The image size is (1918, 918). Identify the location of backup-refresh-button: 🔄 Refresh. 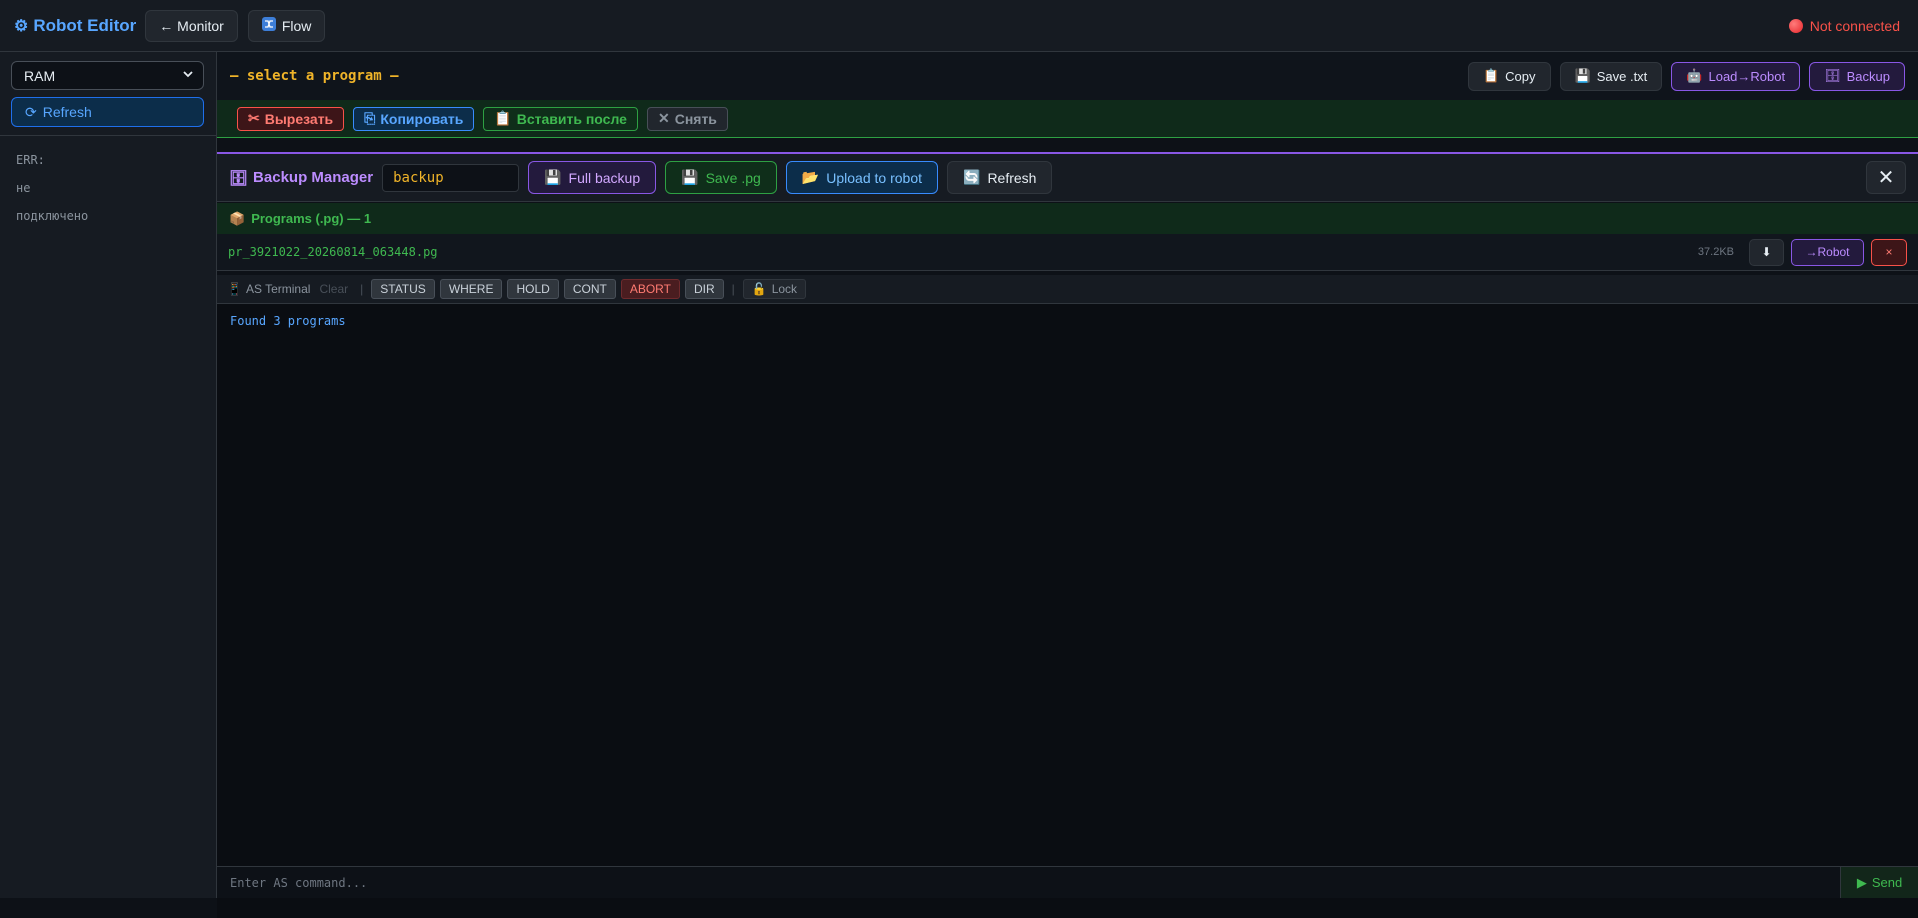
(1000, 177).